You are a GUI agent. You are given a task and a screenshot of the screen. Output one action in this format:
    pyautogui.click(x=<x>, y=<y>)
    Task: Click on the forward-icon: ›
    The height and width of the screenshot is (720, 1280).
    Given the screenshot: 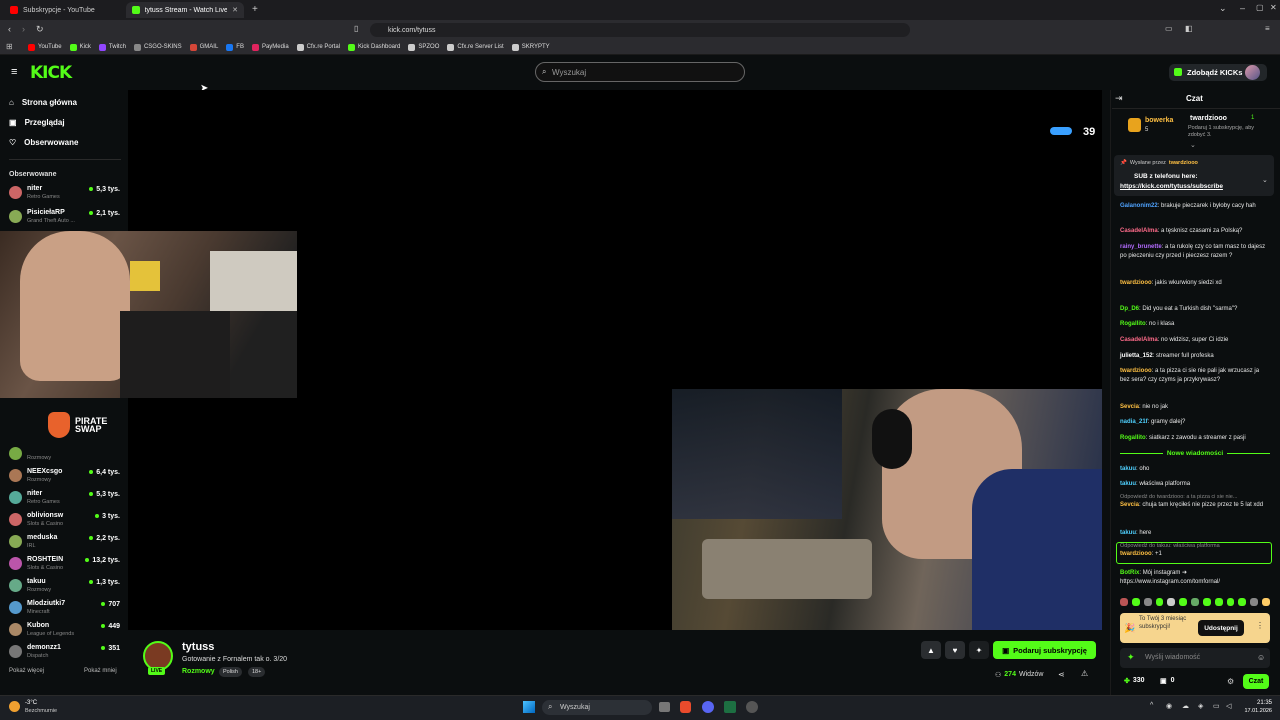 What is the action you would take?
    pyautogui.click(x=23, y=29)
    